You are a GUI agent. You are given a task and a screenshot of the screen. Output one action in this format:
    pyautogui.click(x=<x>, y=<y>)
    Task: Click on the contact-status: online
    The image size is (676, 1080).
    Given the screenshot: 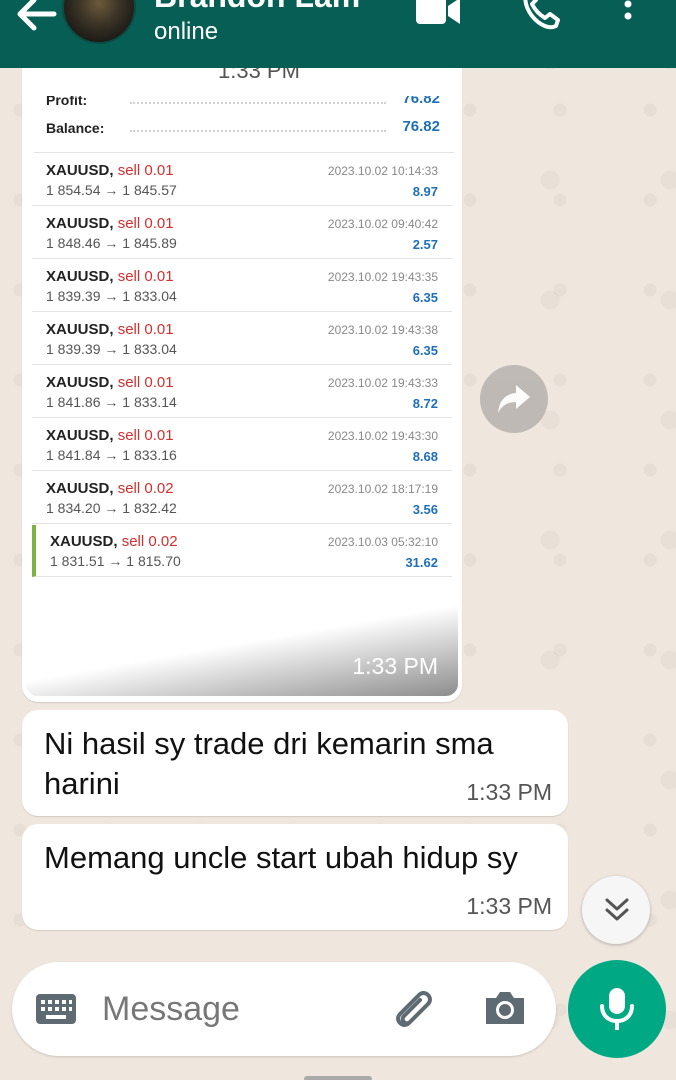 What is the action you would take?
    pyautogui.click(x=186, y=31)
    